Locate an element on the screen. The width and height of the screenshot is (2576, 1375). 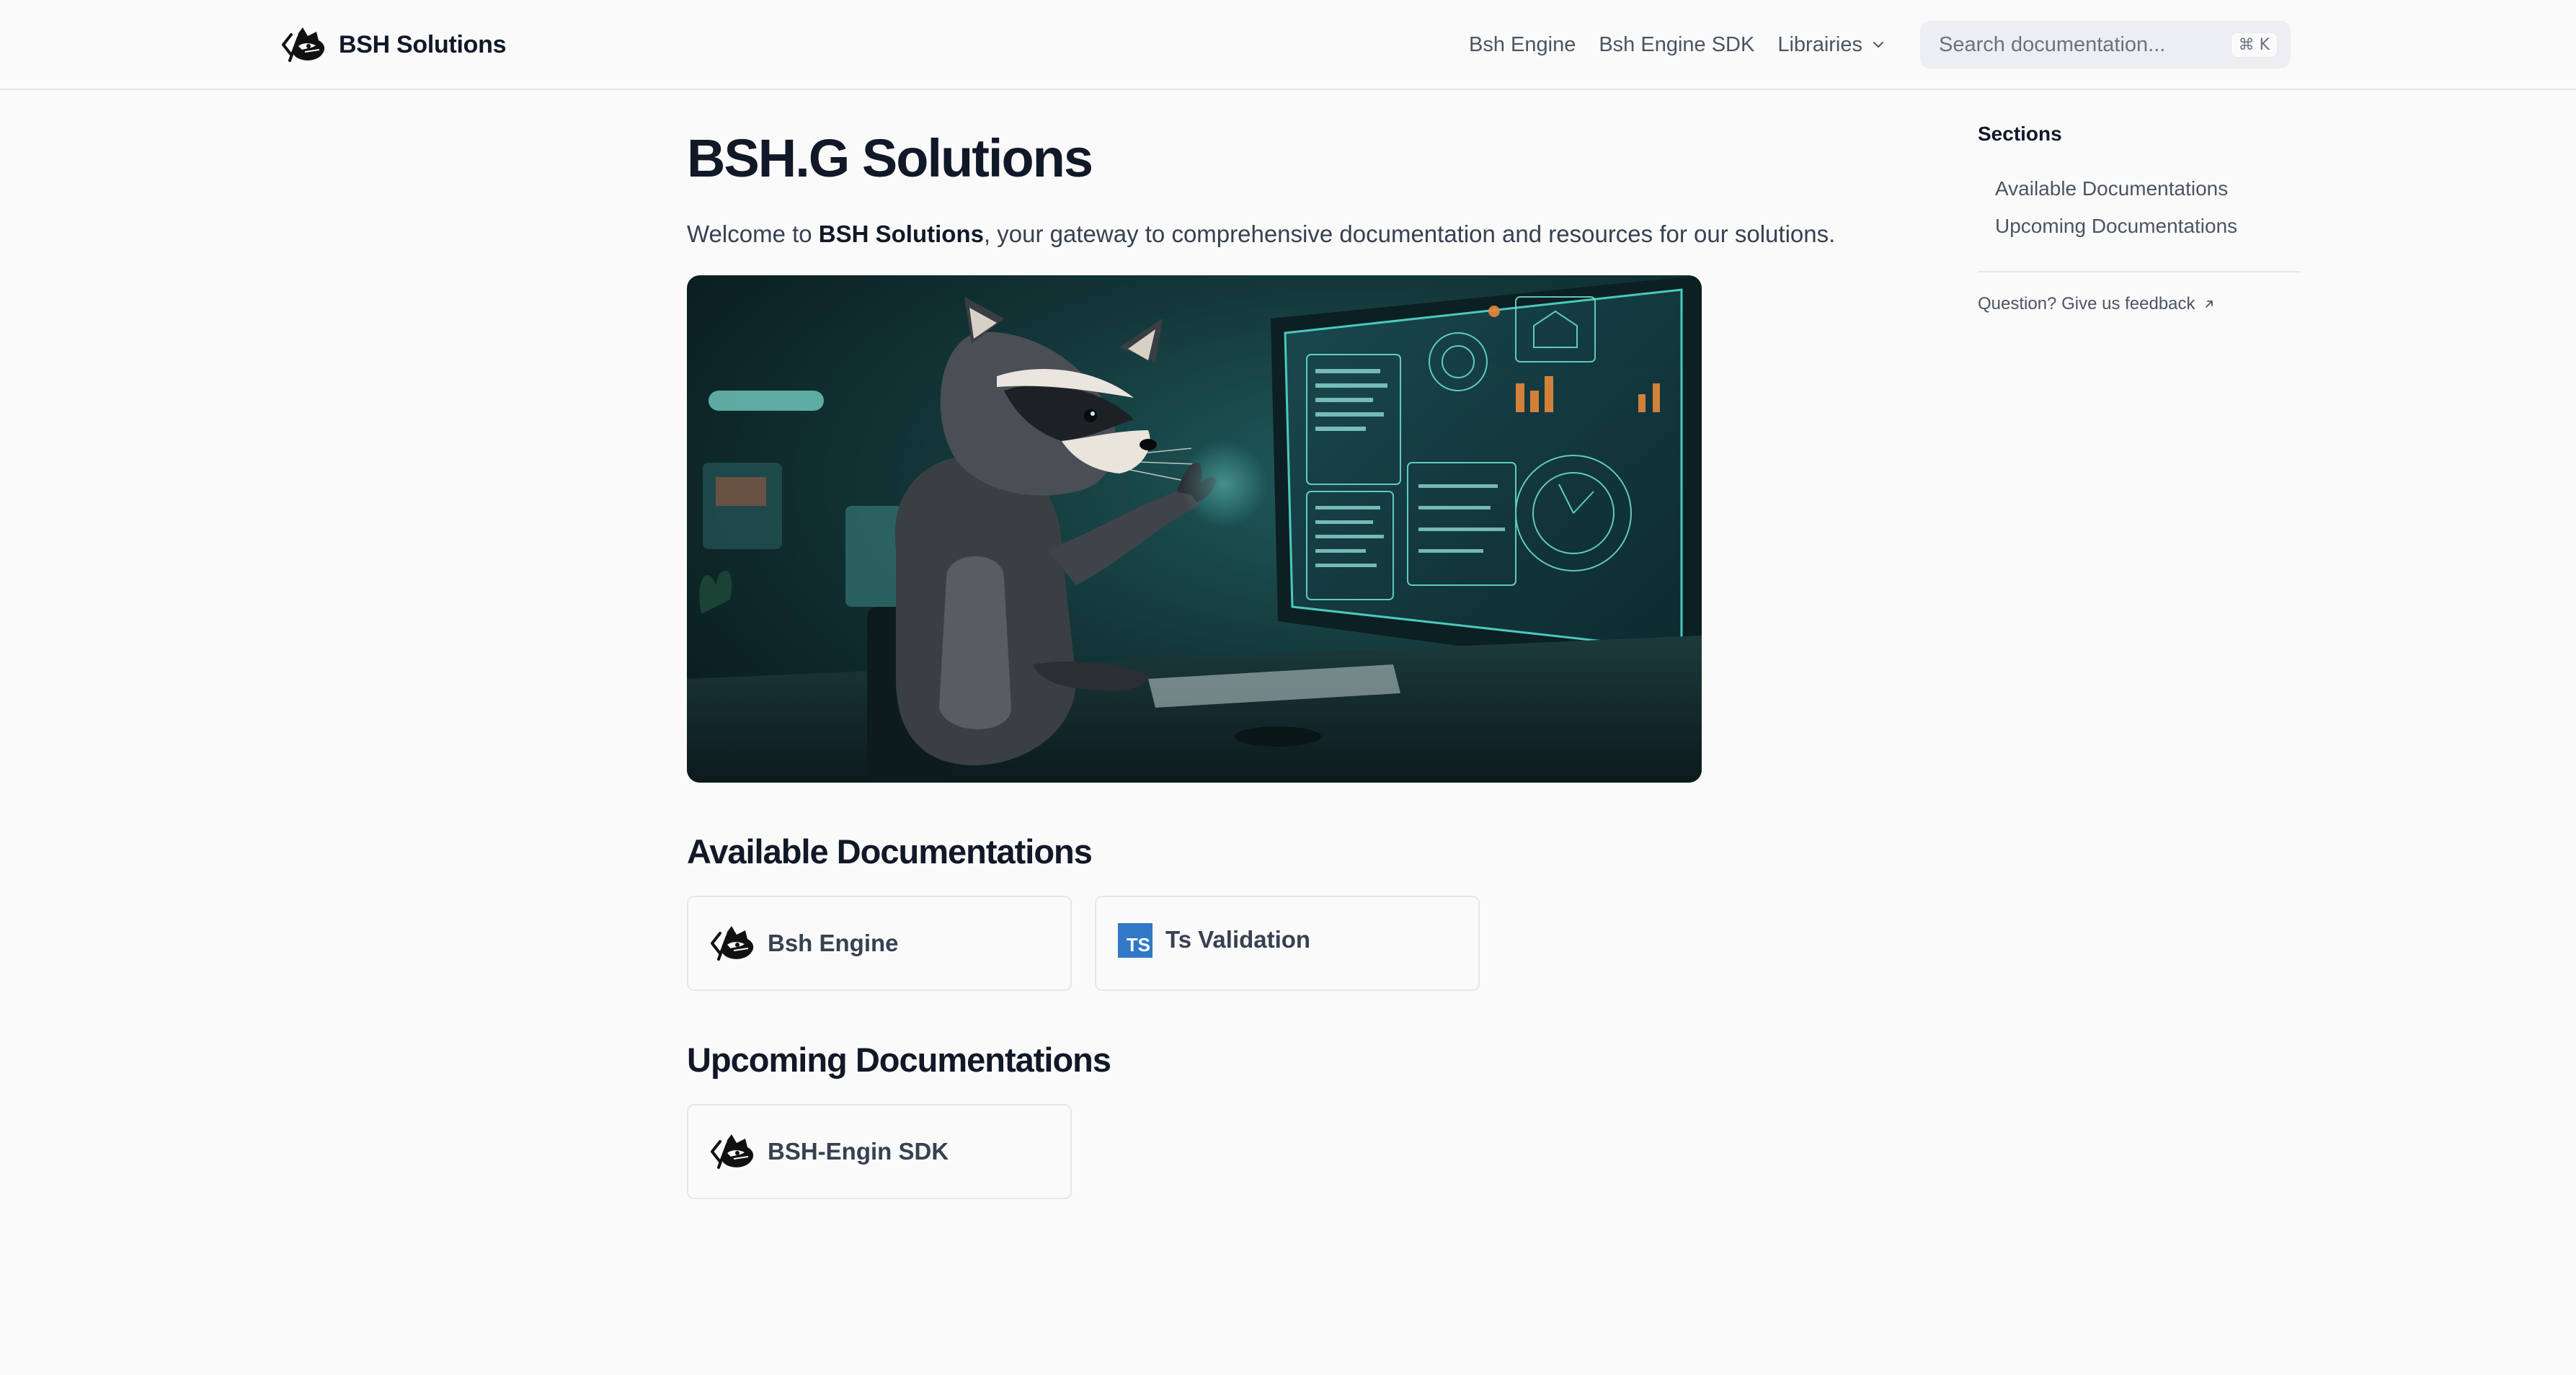
available-cards: Bsh Engine TS Ts Validation is located at coordinates (1281, 944).